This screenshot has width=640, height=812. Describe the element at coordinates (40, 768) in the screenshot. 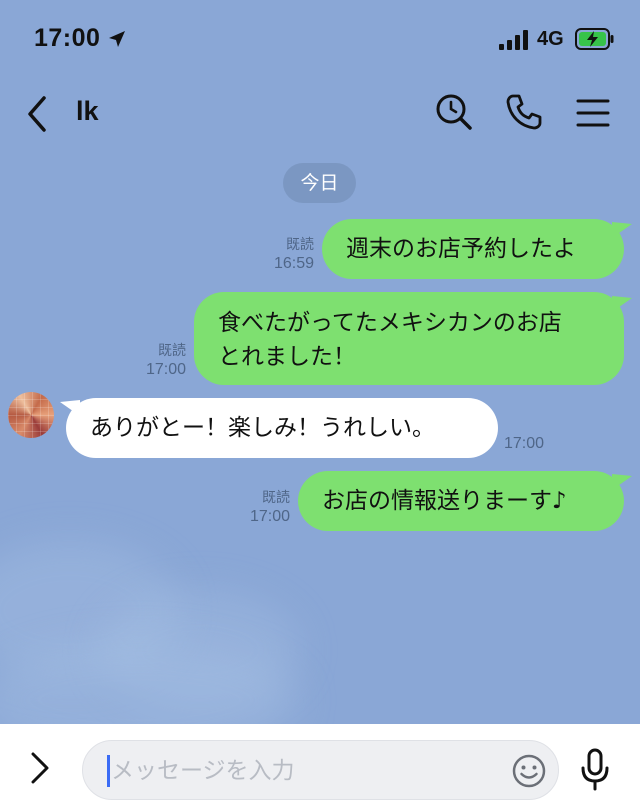

I see `expand-chevron-icon` at that location.